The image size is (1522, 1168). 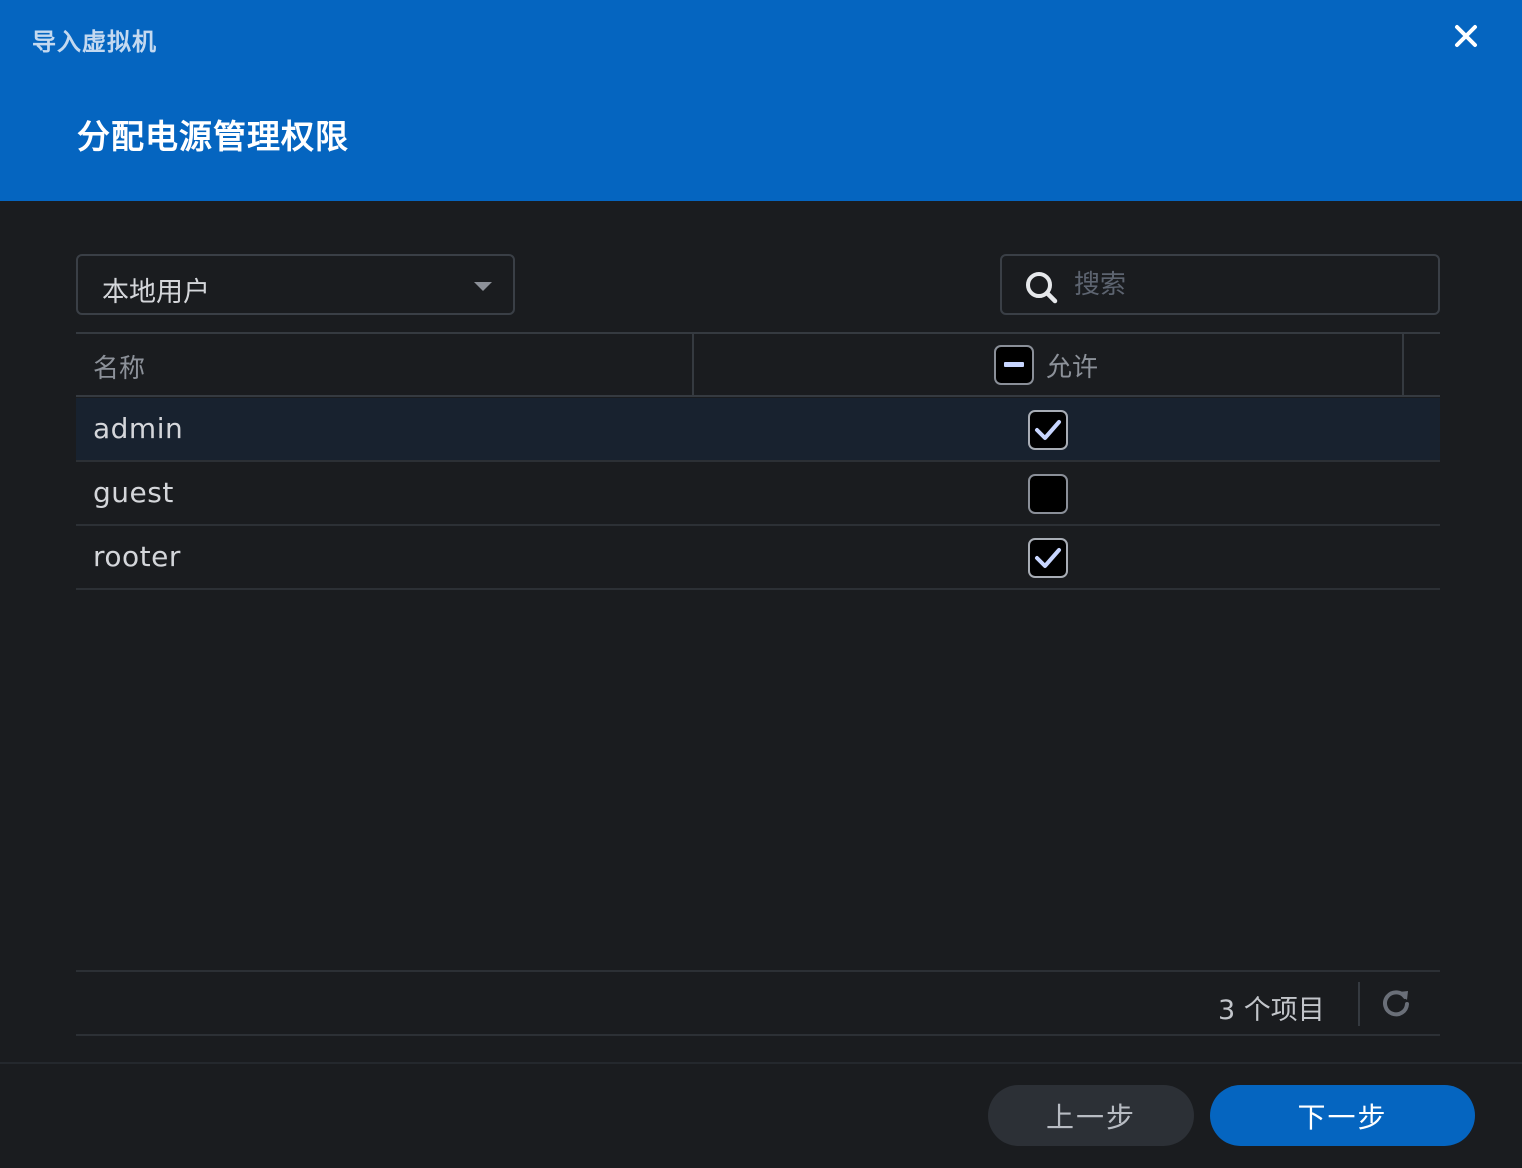 What do you see at coordinates (119, 366) in the screenshot?
I see `column-header-name: 名称` at bounding box center [119, 366].